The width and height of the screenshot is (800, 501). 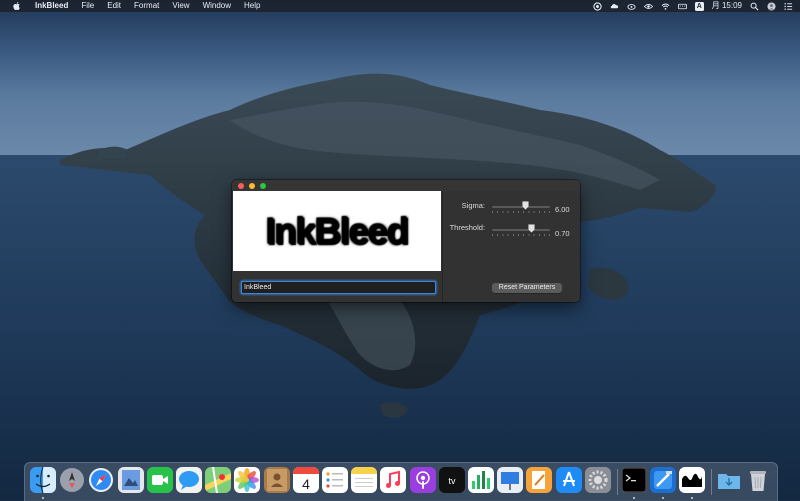 What do you see at coordinates (87, 6) in the screenshot?
I see `menu-file: File` at bounding box center [87, 6].